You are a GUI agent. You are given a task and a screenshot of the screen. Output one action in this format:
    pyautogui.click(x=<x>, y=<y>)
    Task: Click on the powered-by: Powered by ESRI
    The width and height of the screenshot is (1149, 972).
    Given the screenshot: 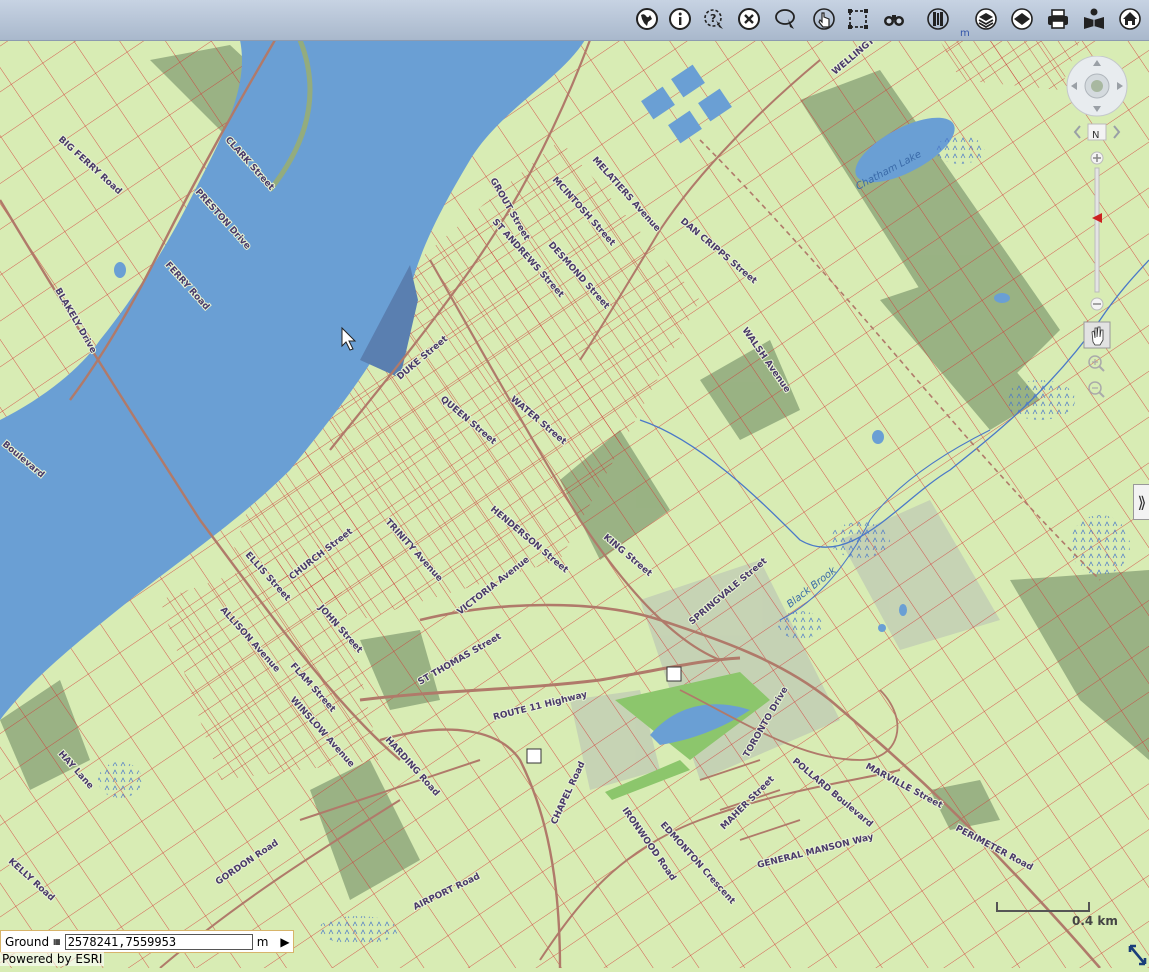 What is the action you would take?
    pyautogui.click(x=52, y=959)
    